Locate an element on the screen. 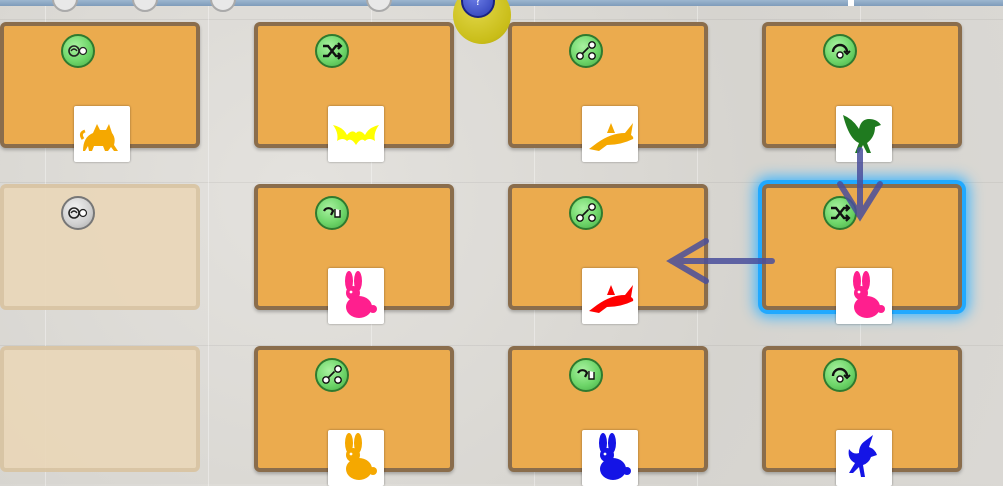  card-r3c1 is located at coordinates (100, 409).